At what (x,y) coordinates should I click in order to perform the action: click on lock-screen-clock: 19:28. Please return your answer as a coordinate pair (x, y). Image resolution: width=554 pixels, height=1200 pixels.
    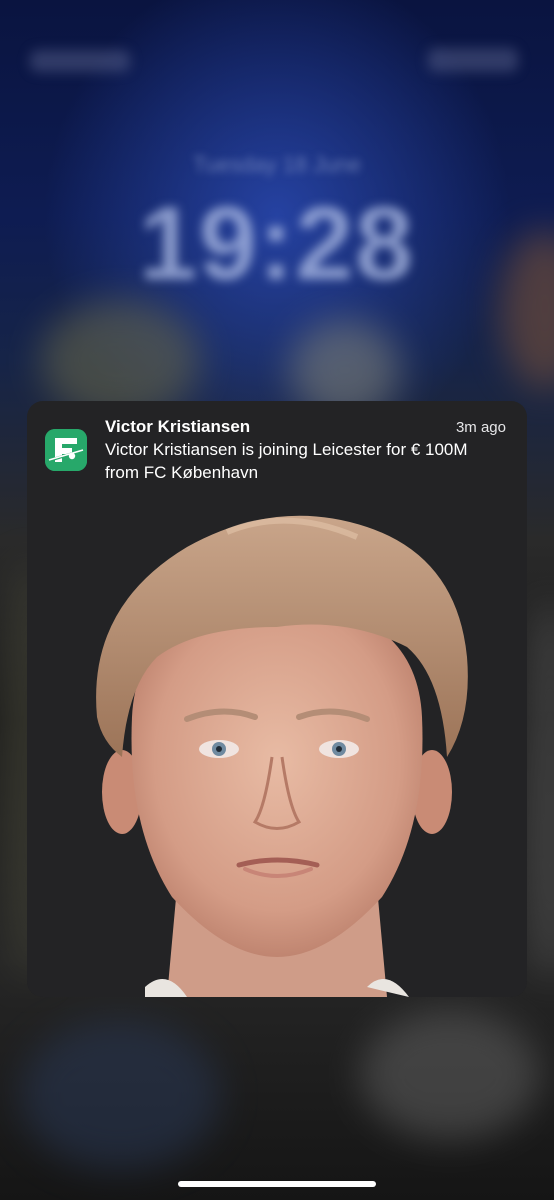
    Looking at the image, I should click on (277, 244).